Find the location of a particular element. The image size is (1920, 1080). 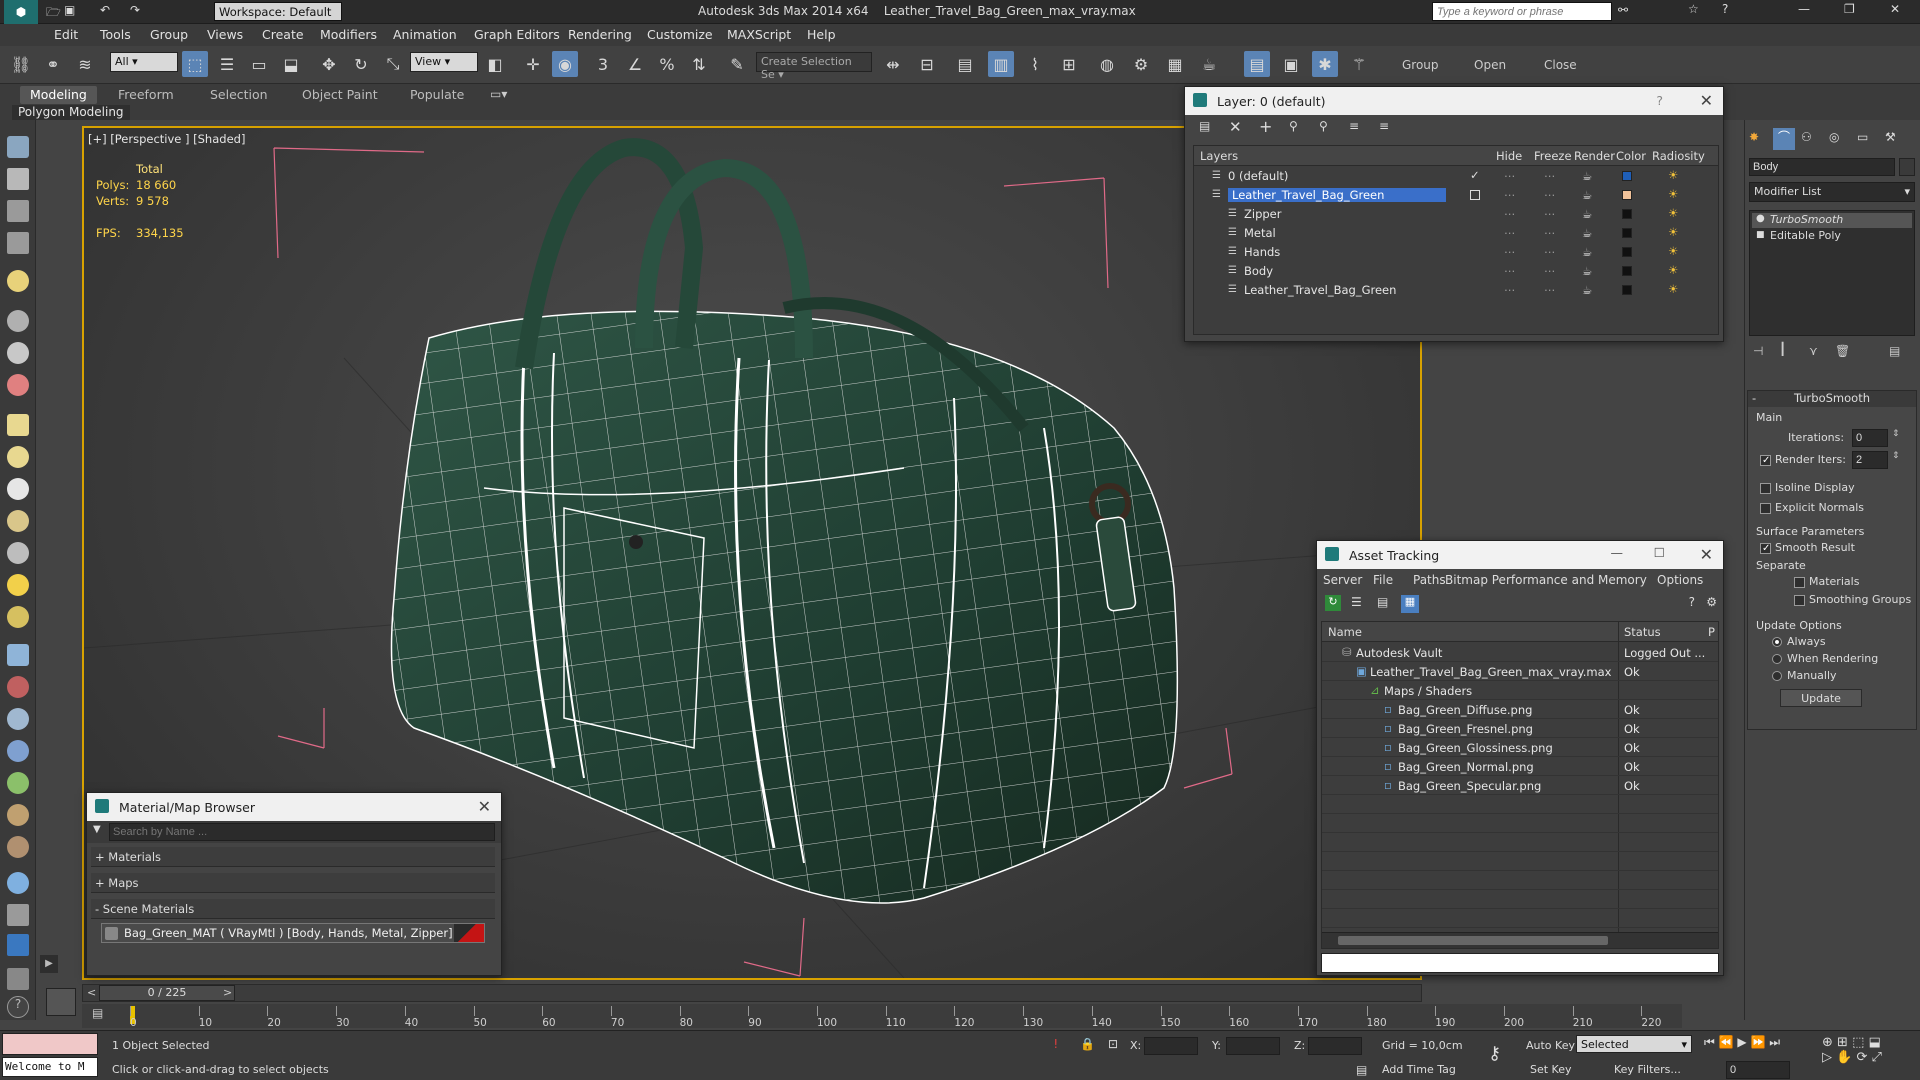

torus-icon is located at coordinates (18, 521).